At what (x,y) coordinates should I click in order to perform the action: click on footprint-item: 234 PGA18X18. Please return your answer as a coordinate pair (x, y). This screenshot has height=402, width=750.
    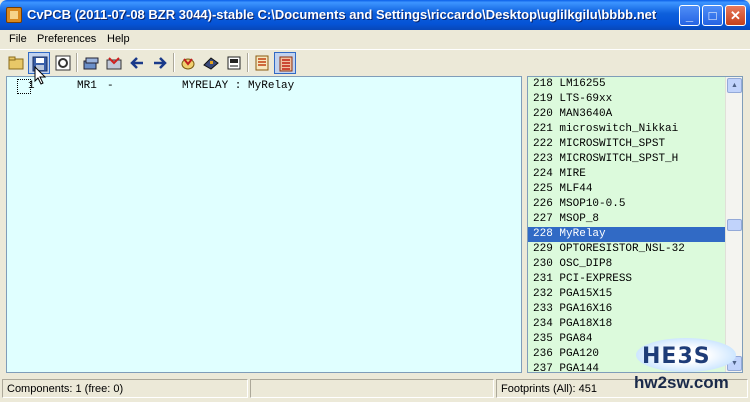
    Looking at the image, I should click on (627, 324).